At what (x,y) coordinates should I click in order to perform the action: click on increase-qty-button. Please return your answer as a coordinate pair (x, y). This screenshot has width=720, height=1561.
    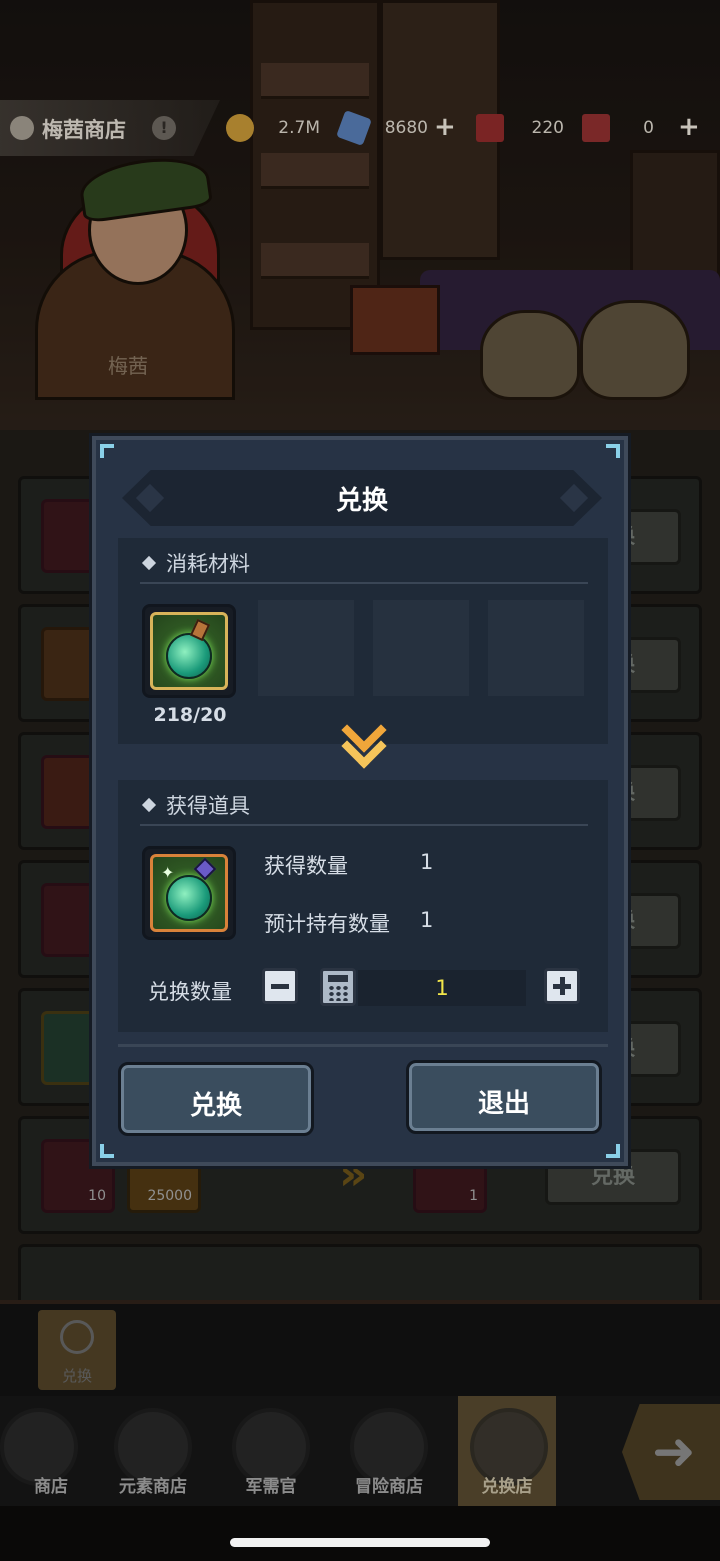
    Looking at the image, I should click on (562, 986).